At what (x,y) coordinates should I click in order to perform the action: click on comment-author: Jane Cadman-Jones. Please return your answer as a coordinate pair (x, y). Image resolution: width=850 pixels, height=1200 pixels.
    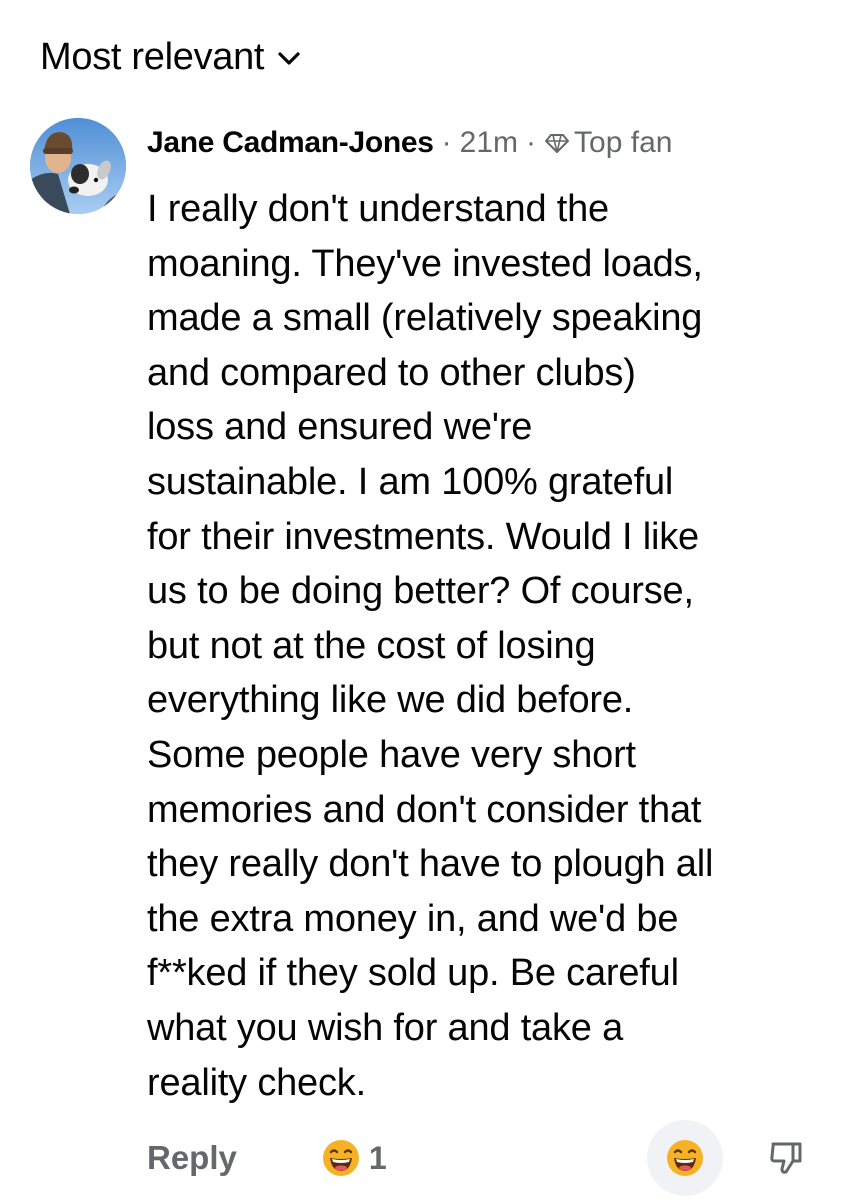
    Looking at the image, I should click on (290, 143).